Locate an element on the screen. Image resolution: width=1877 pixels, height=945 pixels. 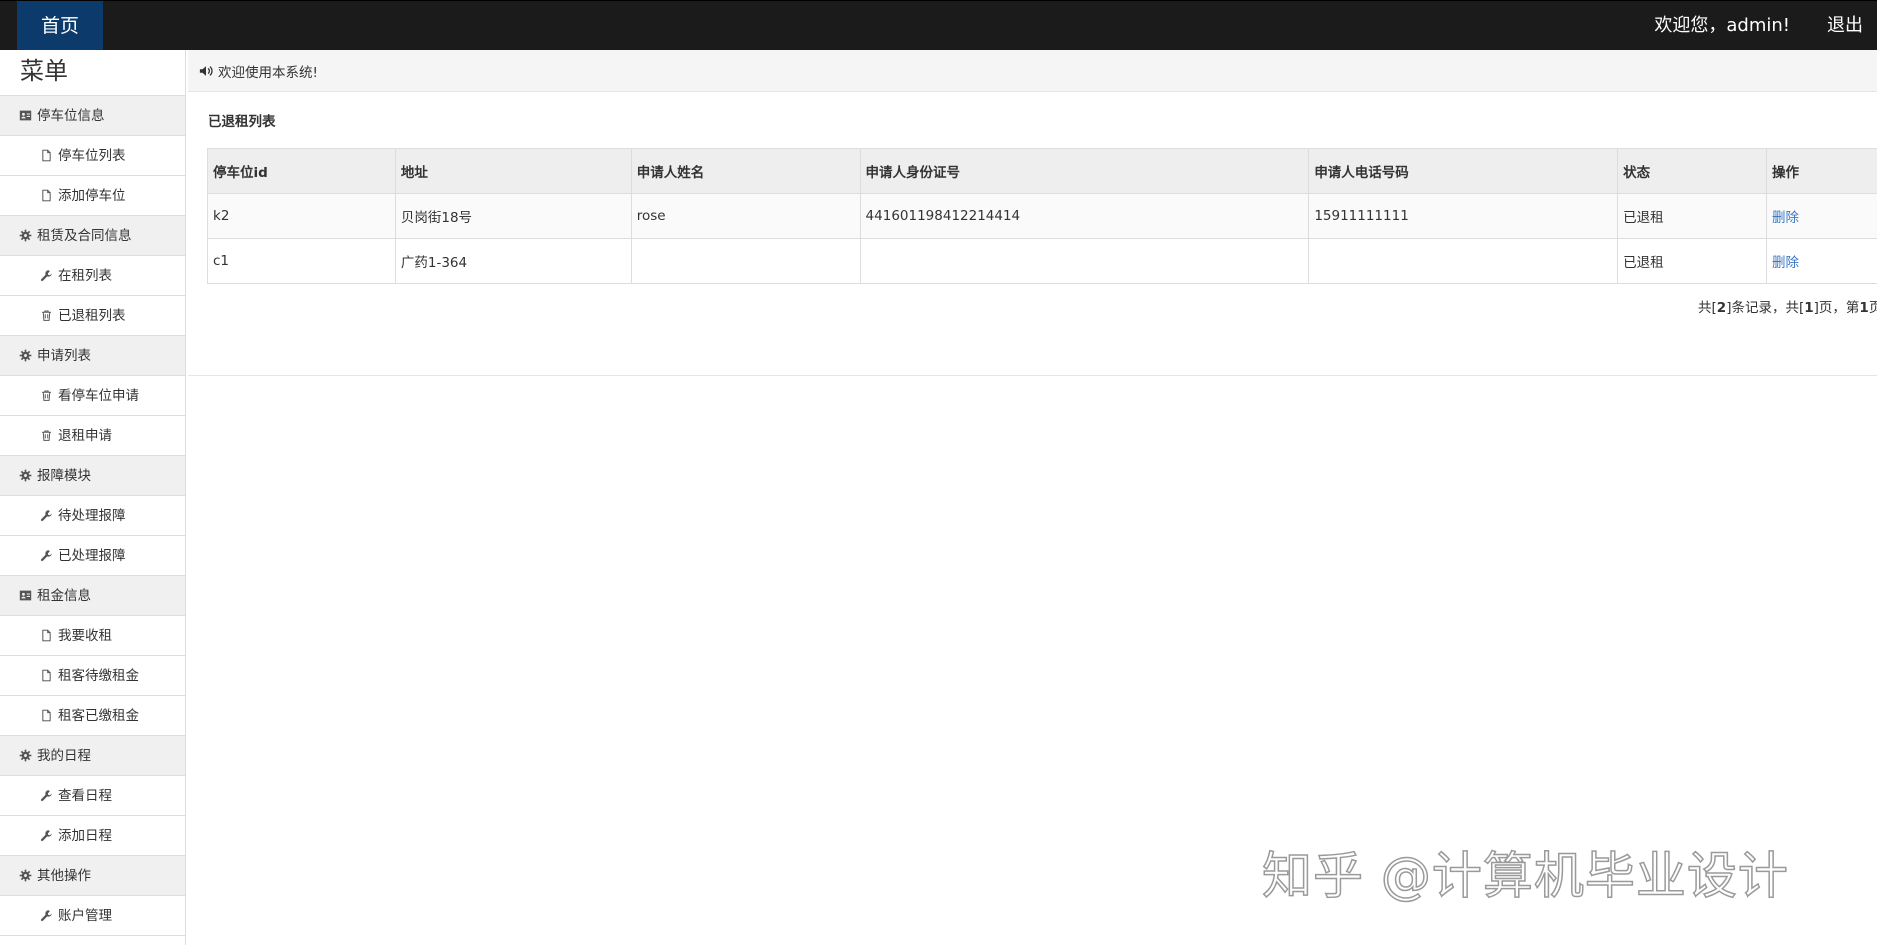
logout-link: 退出 is located at coordinates (1845, 26).